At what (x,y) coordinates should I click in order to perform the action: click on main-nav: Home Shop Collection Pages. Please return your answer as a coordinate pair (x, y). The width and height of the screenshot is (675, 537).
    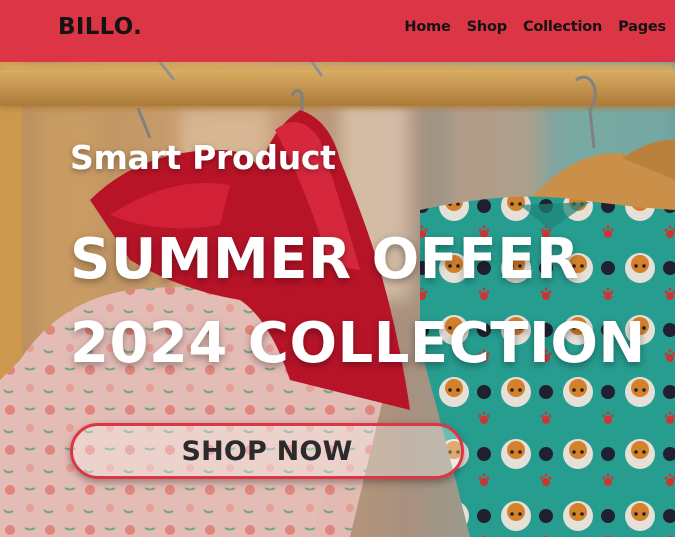
    Looking at the image, I should click on (535, 27).